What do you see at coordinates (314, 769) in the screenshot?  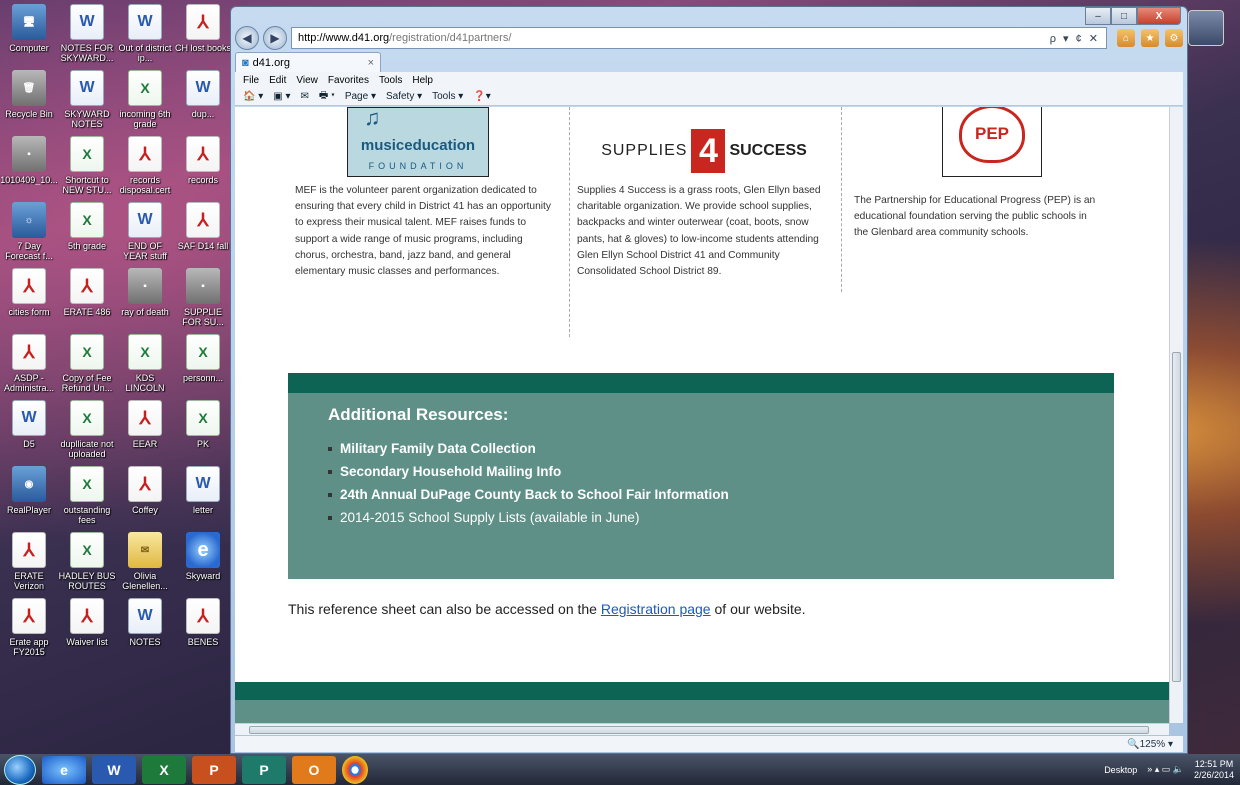 I see `taskbar-outlook-icon: O` at bounding box center [314, 769].